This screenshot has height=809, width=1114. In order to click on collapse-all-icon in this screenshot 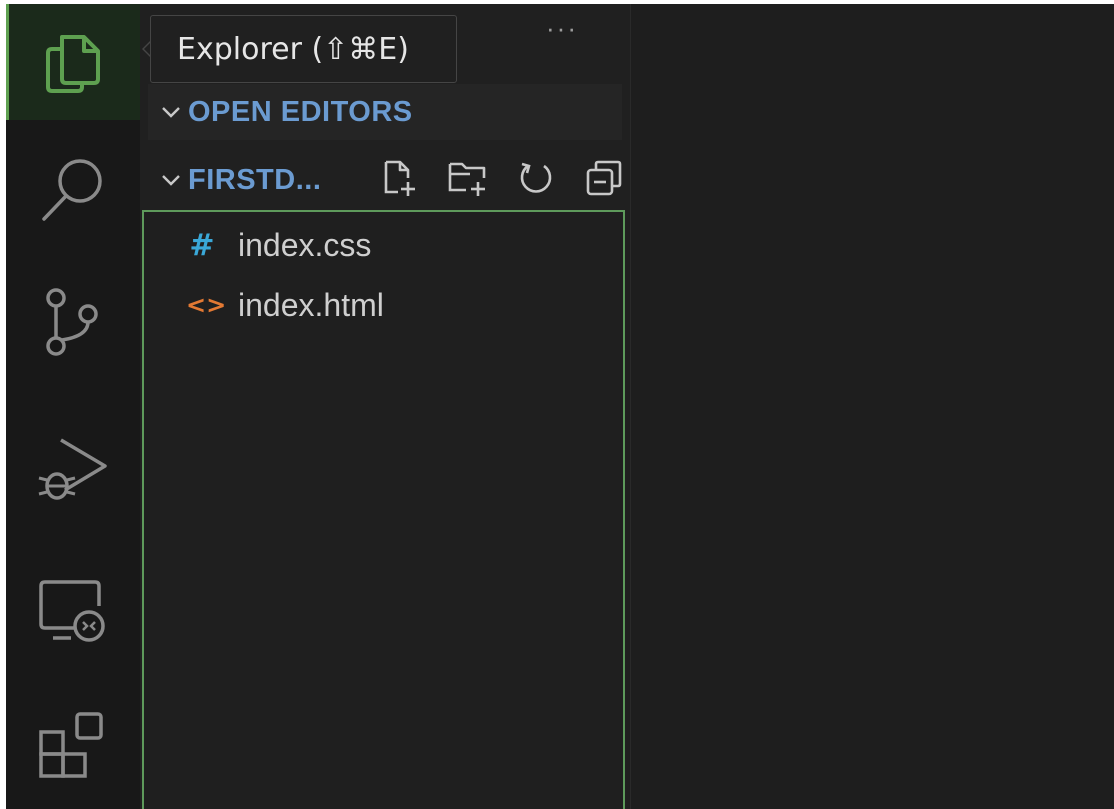, I will do `click(604, 180)`.